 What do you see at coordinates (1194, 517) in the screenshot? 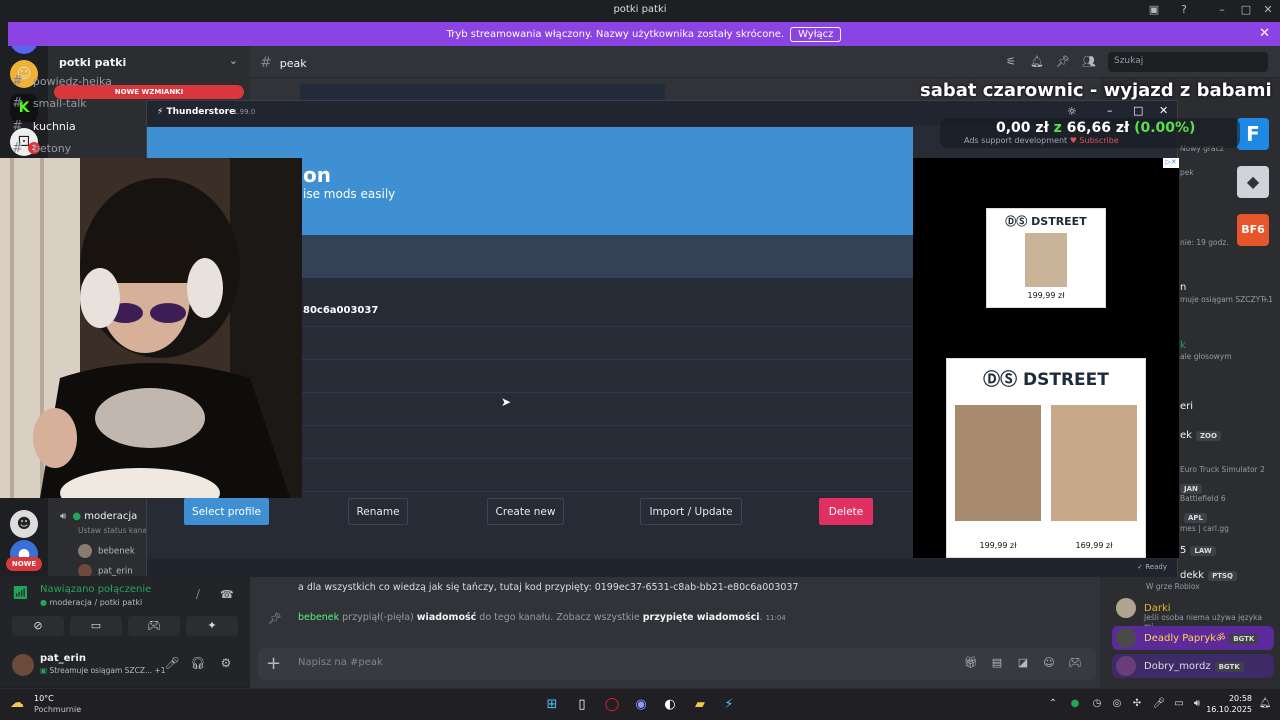
I see `member-tag-row: APL` at bounding box center [1194, 517].